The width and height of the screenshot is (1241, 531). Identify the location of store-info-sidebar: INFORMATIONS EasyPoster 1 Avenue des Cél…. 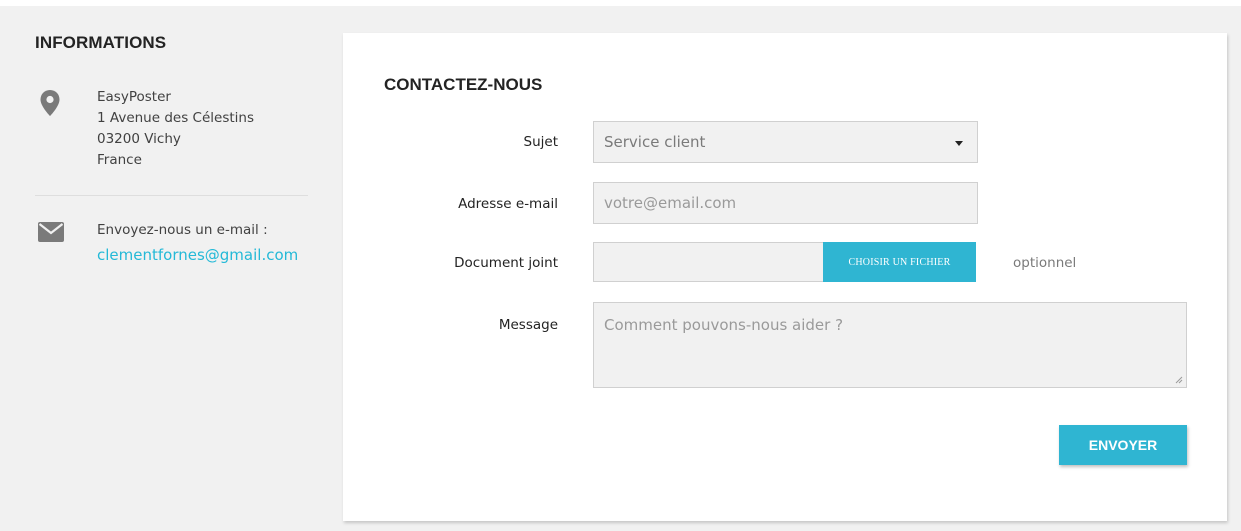
(172, 148).